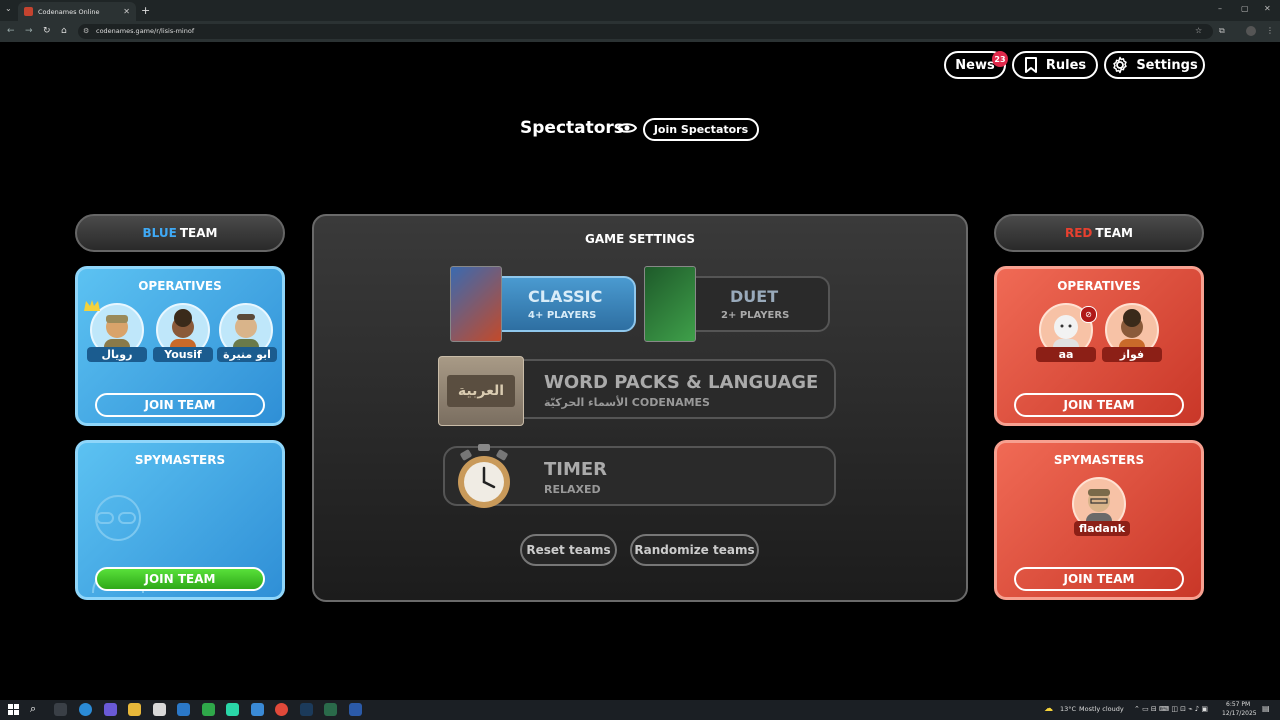  Describe the element at coordinates (1270, 30) in the screenshot. I see `browser-menu-icon: ⋮` at that location.